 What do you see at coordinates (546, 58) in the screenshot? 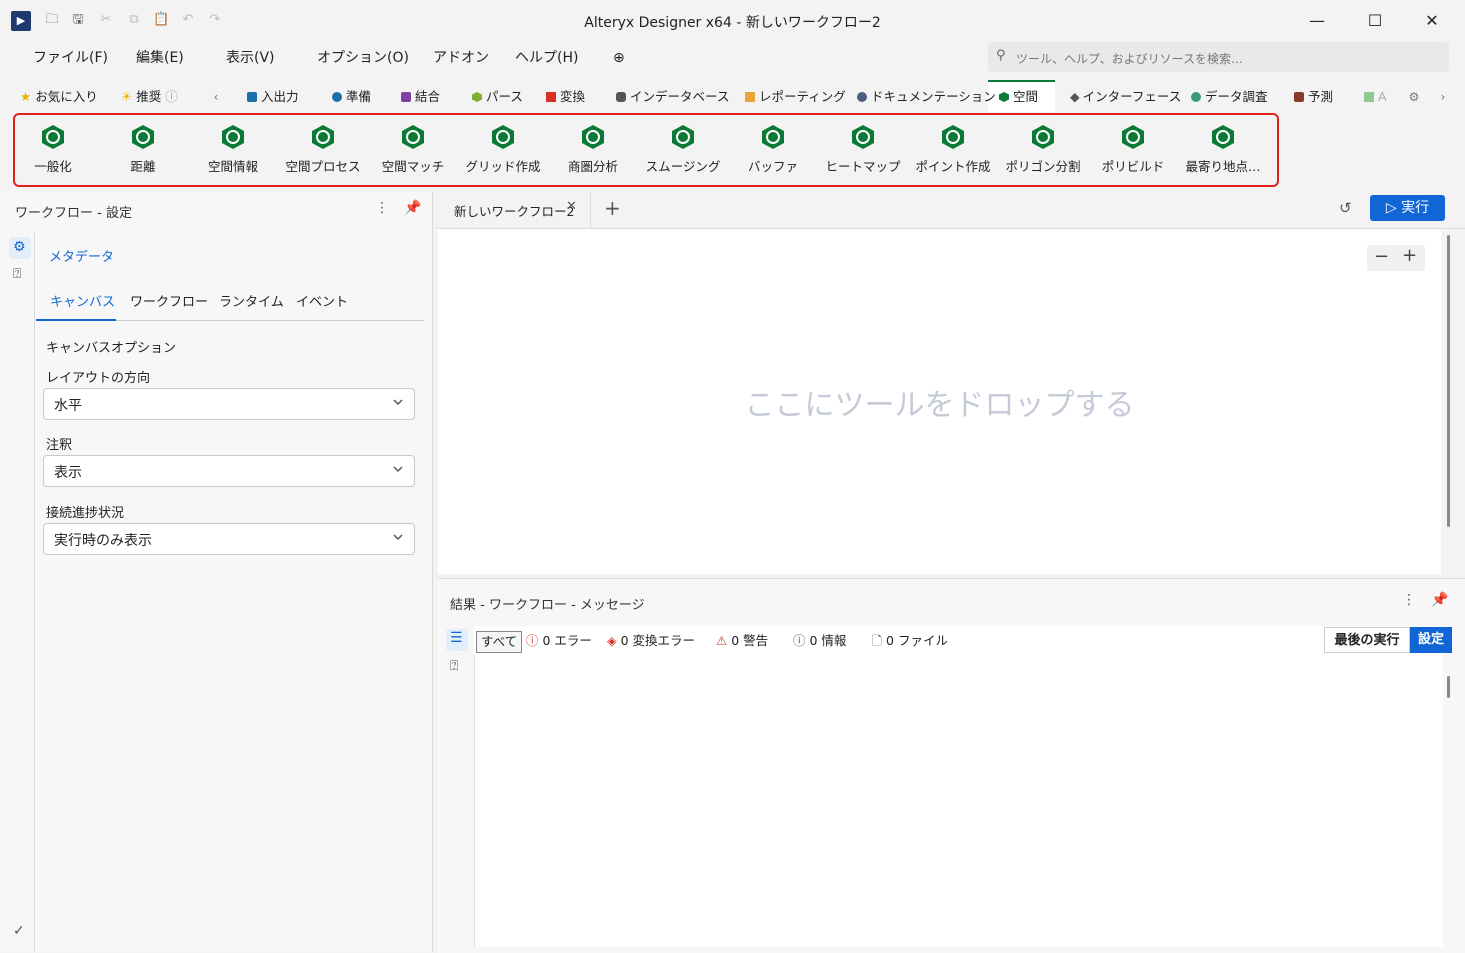
I see `menu-help: ヘルプ(H)` at bounding box center [546, 58].